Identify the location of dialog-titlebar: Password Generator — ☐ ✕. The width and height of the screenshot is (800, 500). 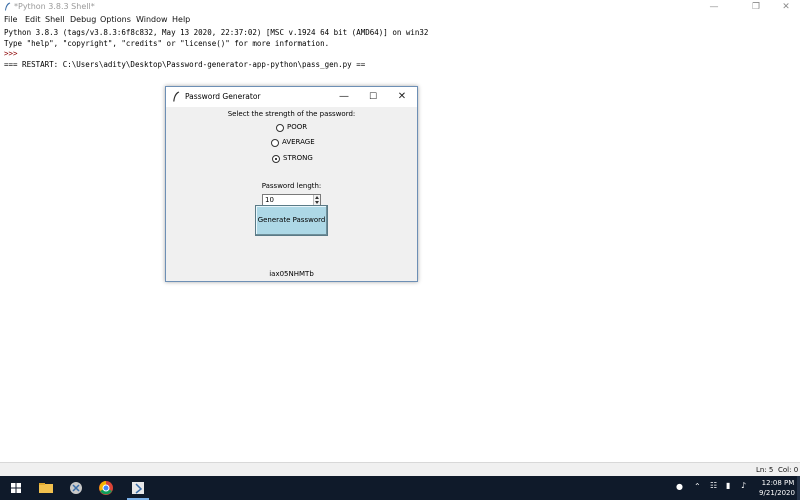
(291, 97).